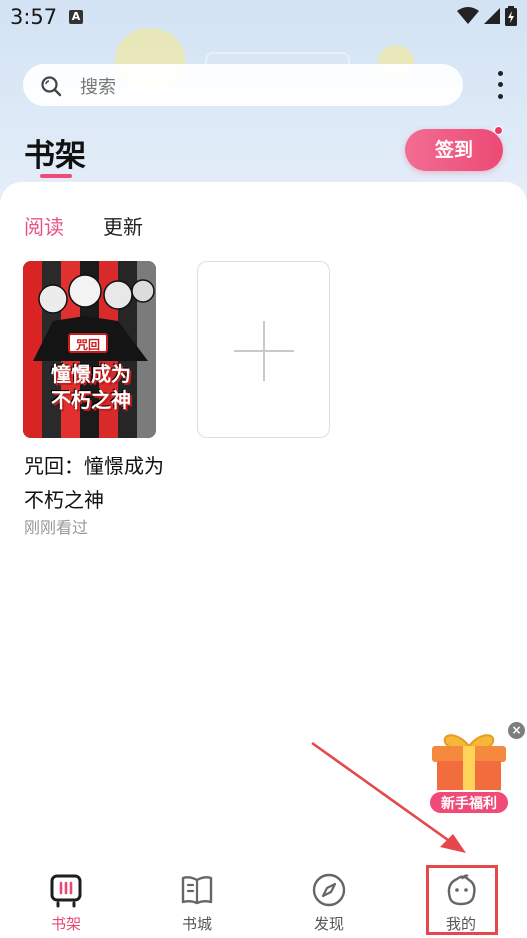 The width and height of the screenshot is (527, 938). Describe the element at coordinates (328, 924) in the screenshot. I see `nav-label-discover: 发现` at that location.